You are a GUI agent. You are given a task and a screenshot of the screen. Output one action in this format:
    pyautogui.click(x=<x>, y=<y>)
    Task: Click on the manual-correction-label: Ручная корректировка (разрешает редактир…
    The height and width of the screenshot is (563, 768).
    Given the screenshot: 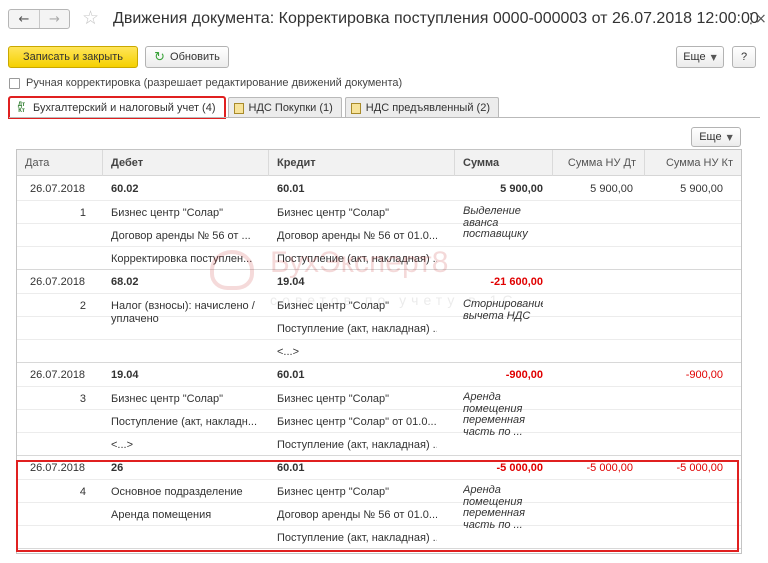 What is the action you would take?
    pyautogui.click(x=214, y=83)
    